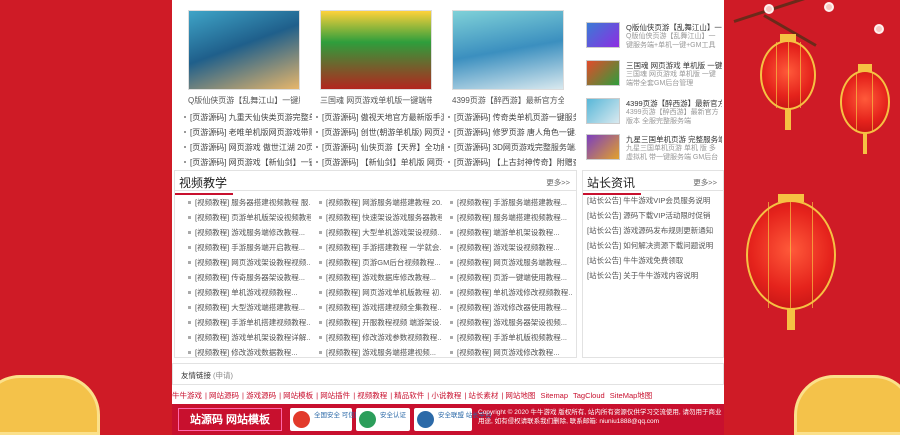 The width and height of the screenshot is (900, 435). Describe the element at coordinates (654, 245) in the screenshot. I see `list-item: [站长公告] 如何解决资源下载问题说明` at that location.